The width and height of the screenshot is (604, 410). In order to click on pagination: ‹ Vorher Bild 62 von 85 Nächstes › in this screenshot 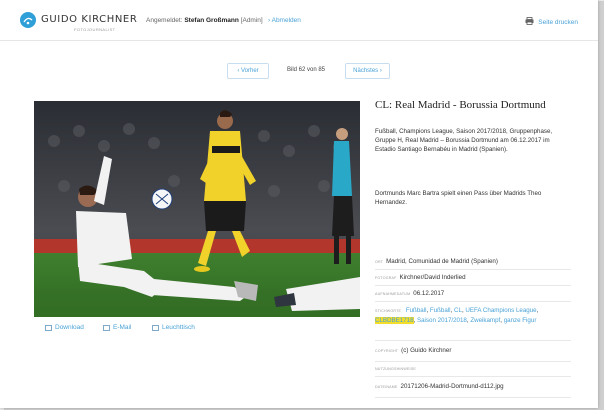, I will do `click(299, 71)`.